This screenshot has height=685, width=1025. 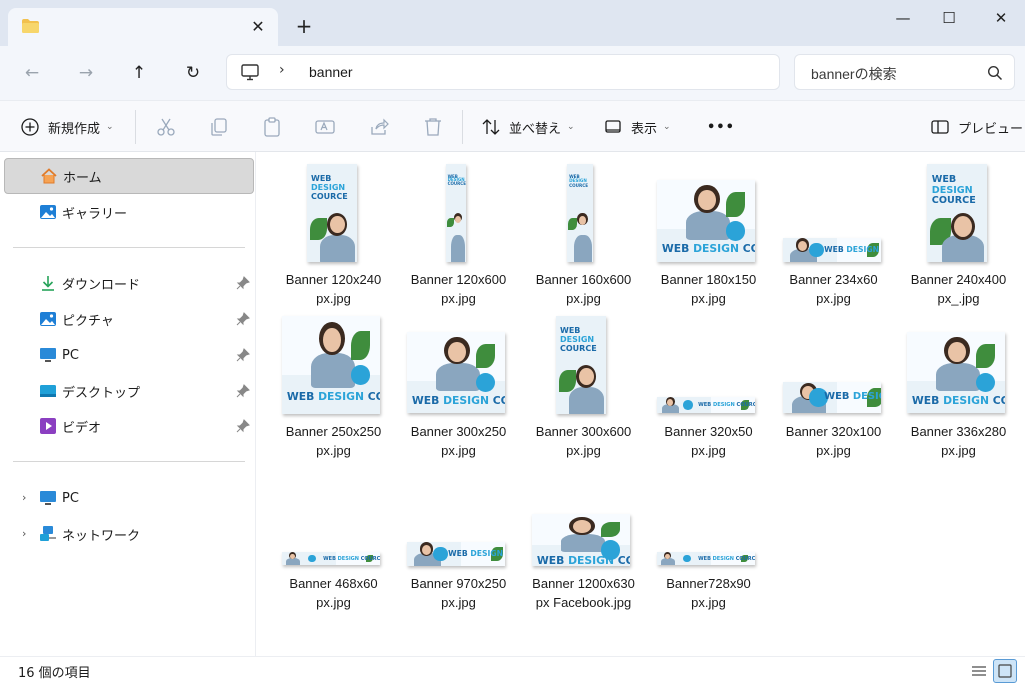 What do you see at coordinates (991, 129) in the screenshot?
I see `preview-label: プレビュー` at bounding box center [991, 129].